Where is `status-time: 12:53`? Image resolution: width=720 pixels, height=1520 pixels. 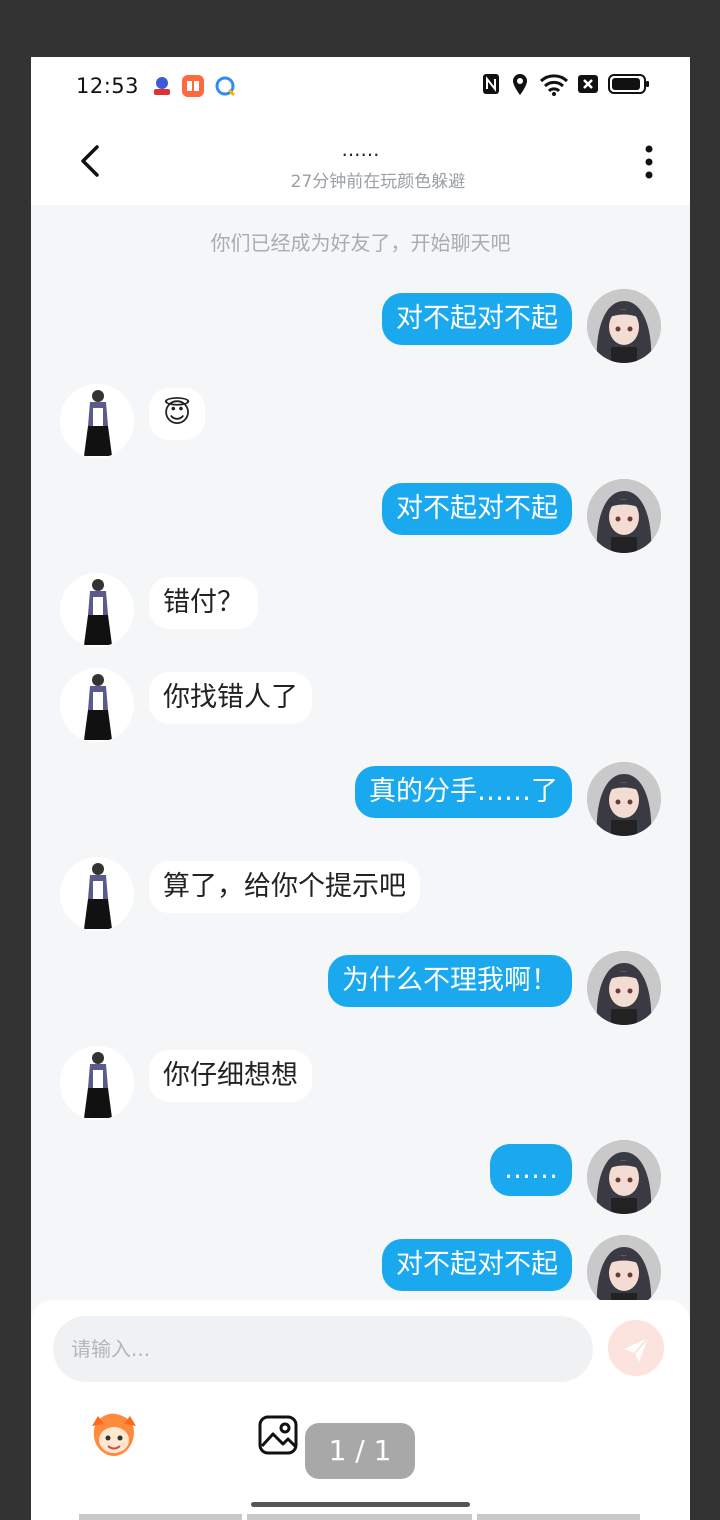
status-time: 12:53 is located at coordinates (108, 86).